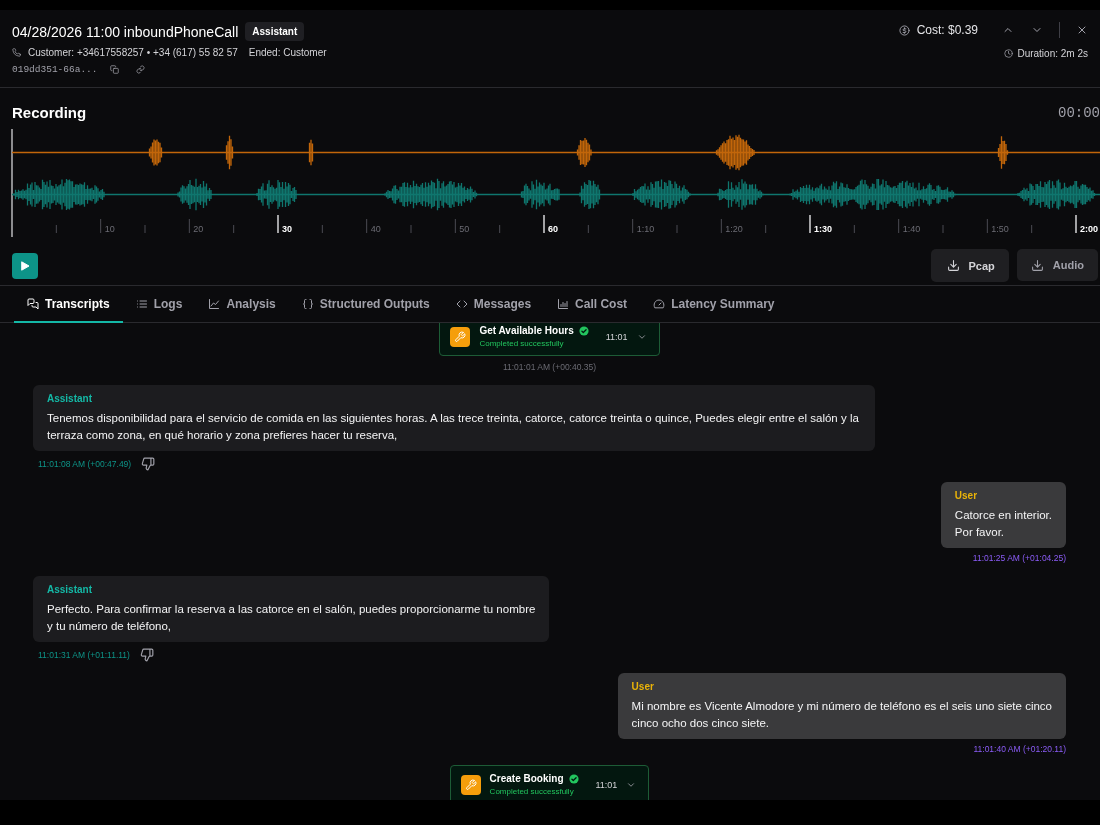  What do you see at coordinates (1089, 229) in the screenshot?
I see `timeline-label: 2:00` at bounding box center [1089, 229].